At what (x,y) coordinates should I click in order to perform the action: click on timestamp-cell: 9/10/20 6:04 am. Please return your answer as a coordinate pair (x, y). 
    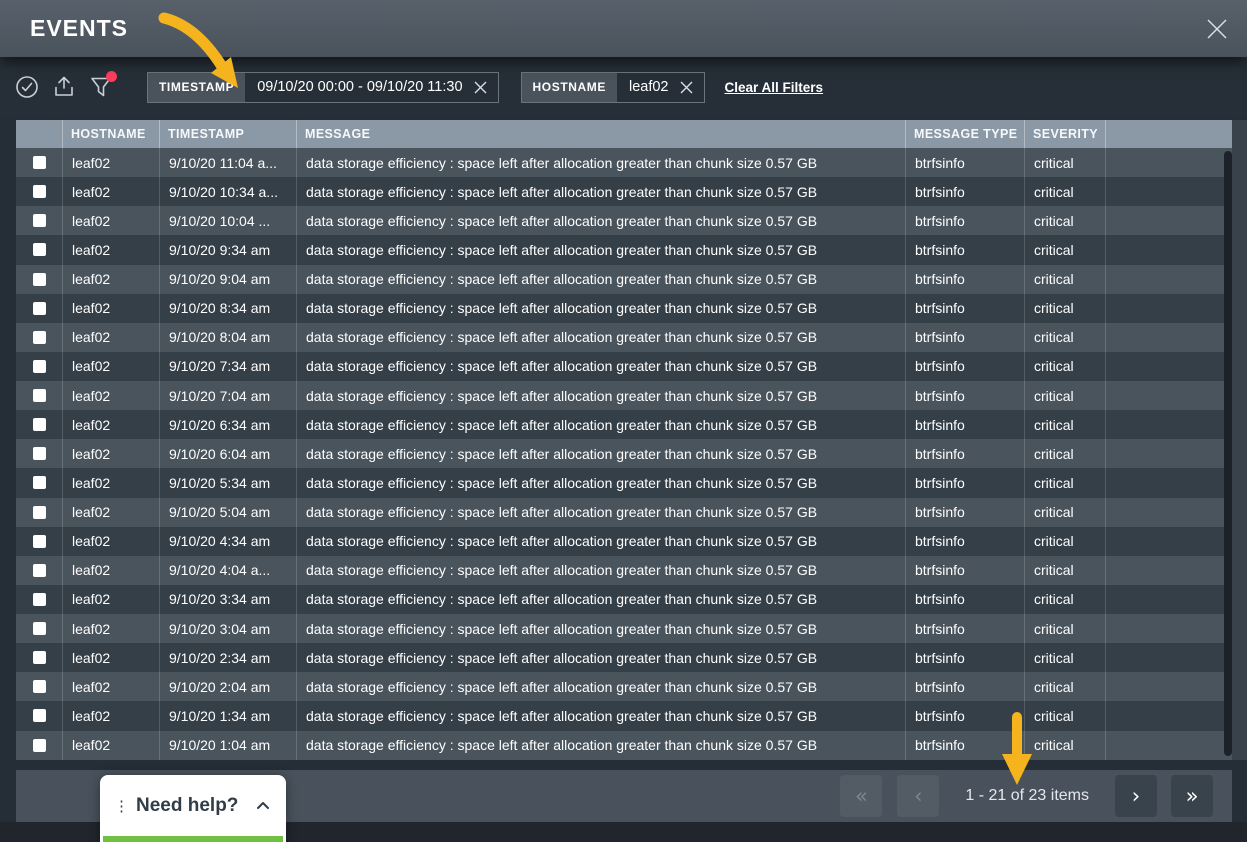
    Looking at the image, I should click on (227, 454).